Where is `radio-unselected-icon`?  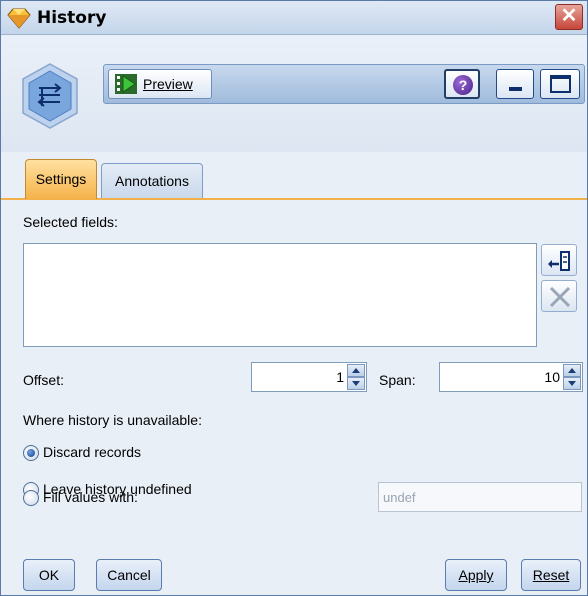
radio-unselected-icon is located at coordinates (31, 498).